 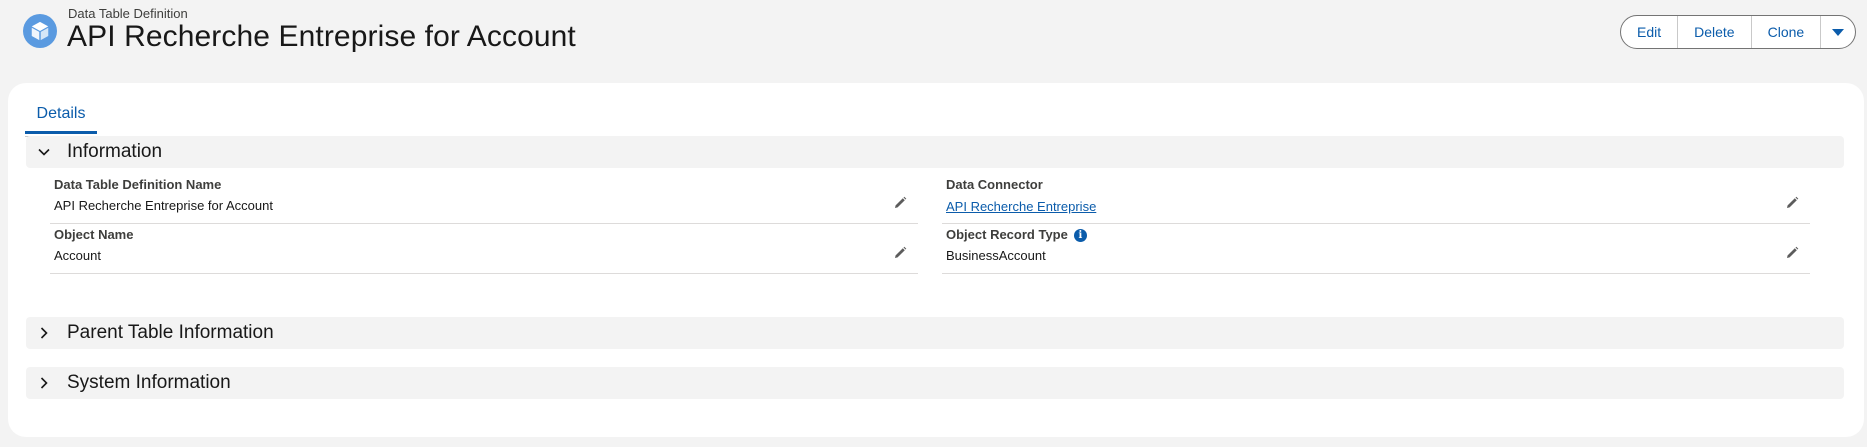 What do you see at coordinates (170, 332) in the screenshot?
I see `section-title: Parent Table Information` at bounding box center [170, 332].